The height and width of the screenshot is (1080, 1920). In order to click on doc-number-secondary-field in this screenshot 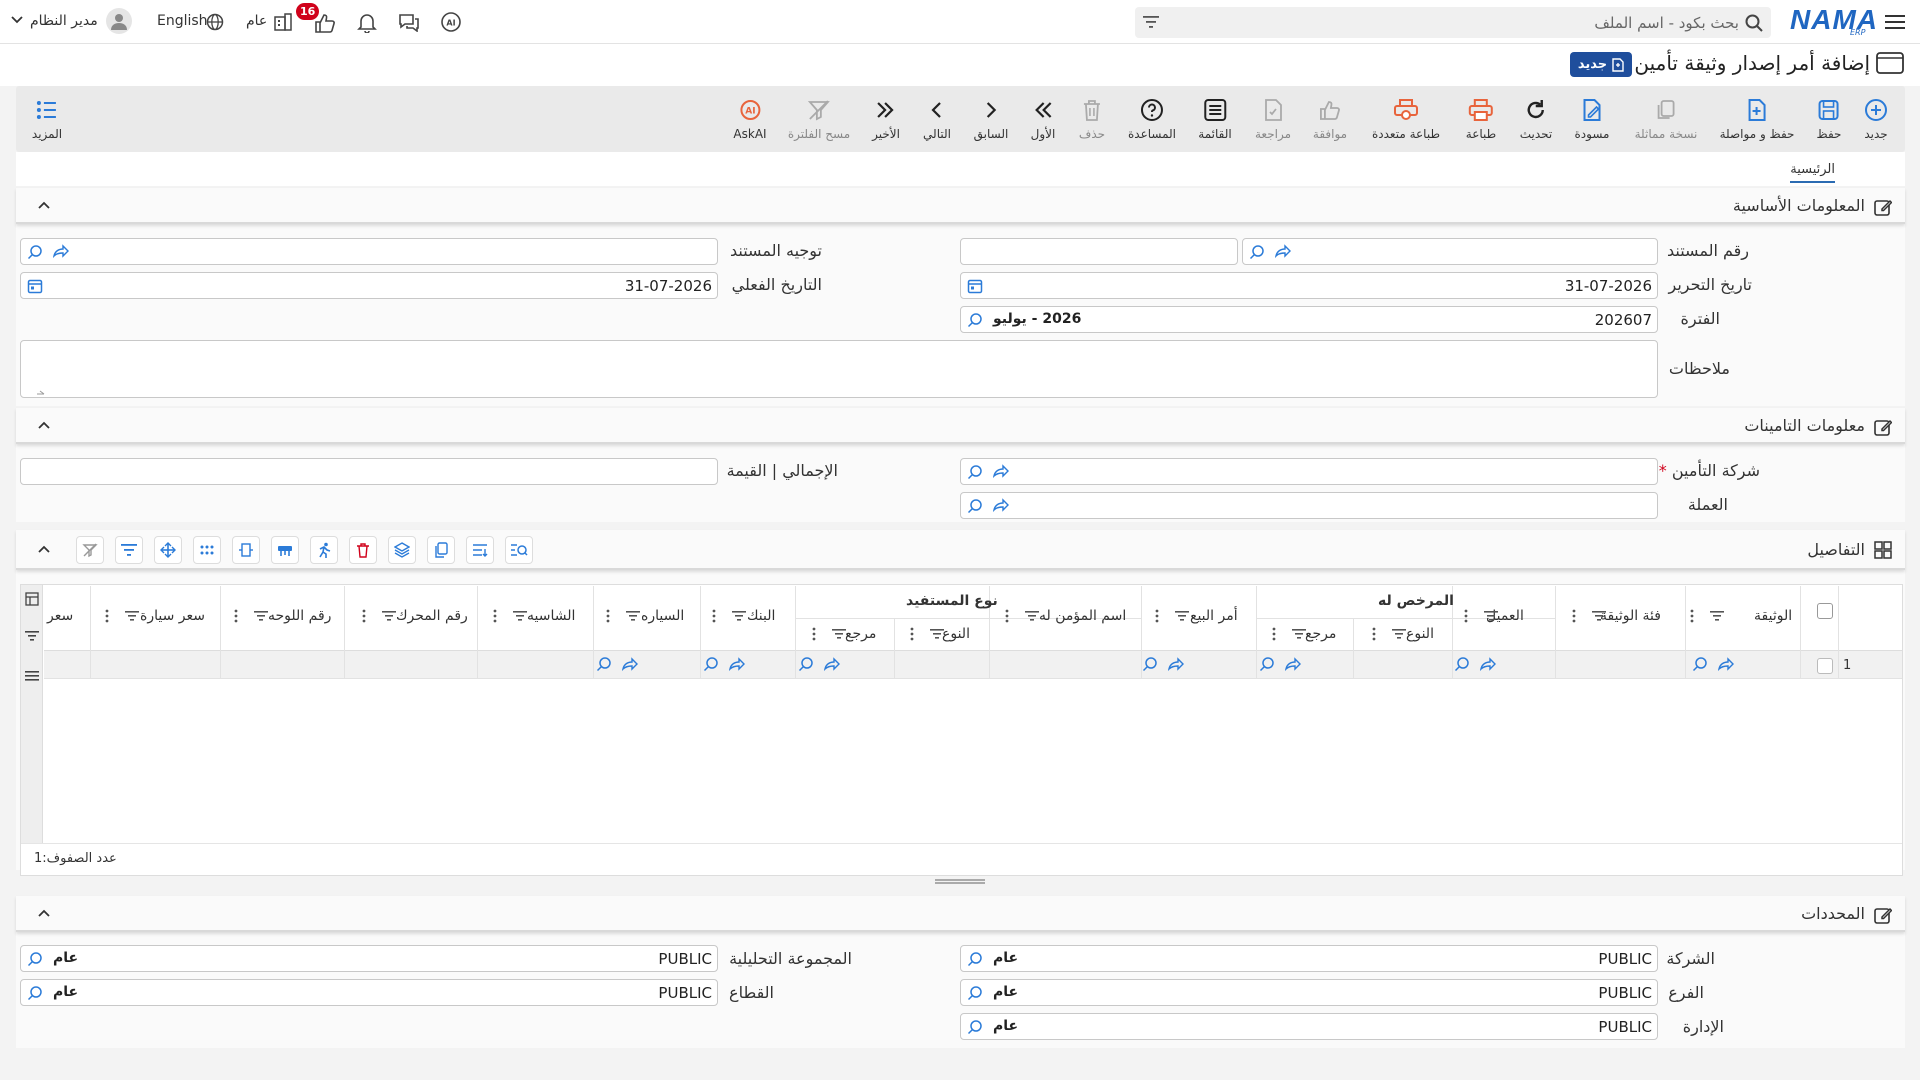, I will do `click(1099, 251)`.